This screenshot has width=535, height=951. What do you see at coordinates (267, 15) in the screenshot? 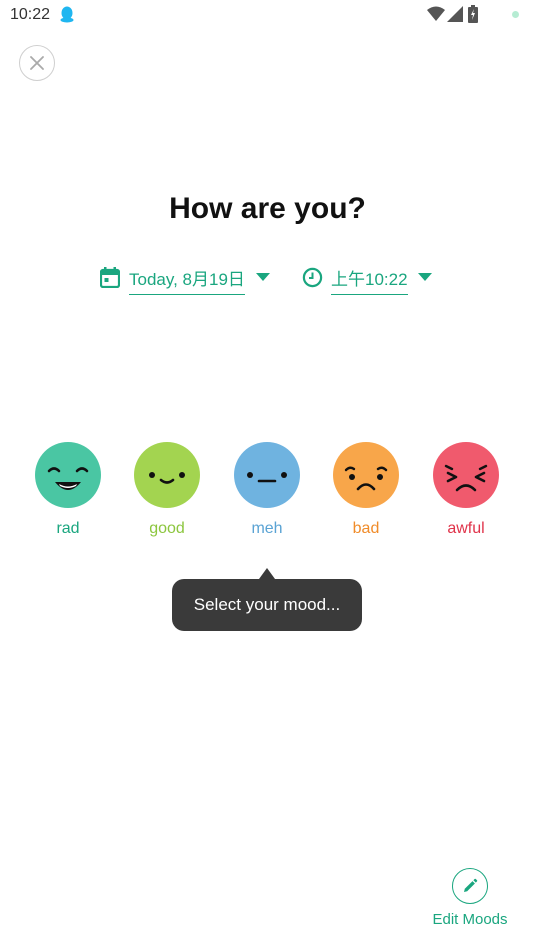
I see `status-bar: 10:22` at bounding box center [267, 15].